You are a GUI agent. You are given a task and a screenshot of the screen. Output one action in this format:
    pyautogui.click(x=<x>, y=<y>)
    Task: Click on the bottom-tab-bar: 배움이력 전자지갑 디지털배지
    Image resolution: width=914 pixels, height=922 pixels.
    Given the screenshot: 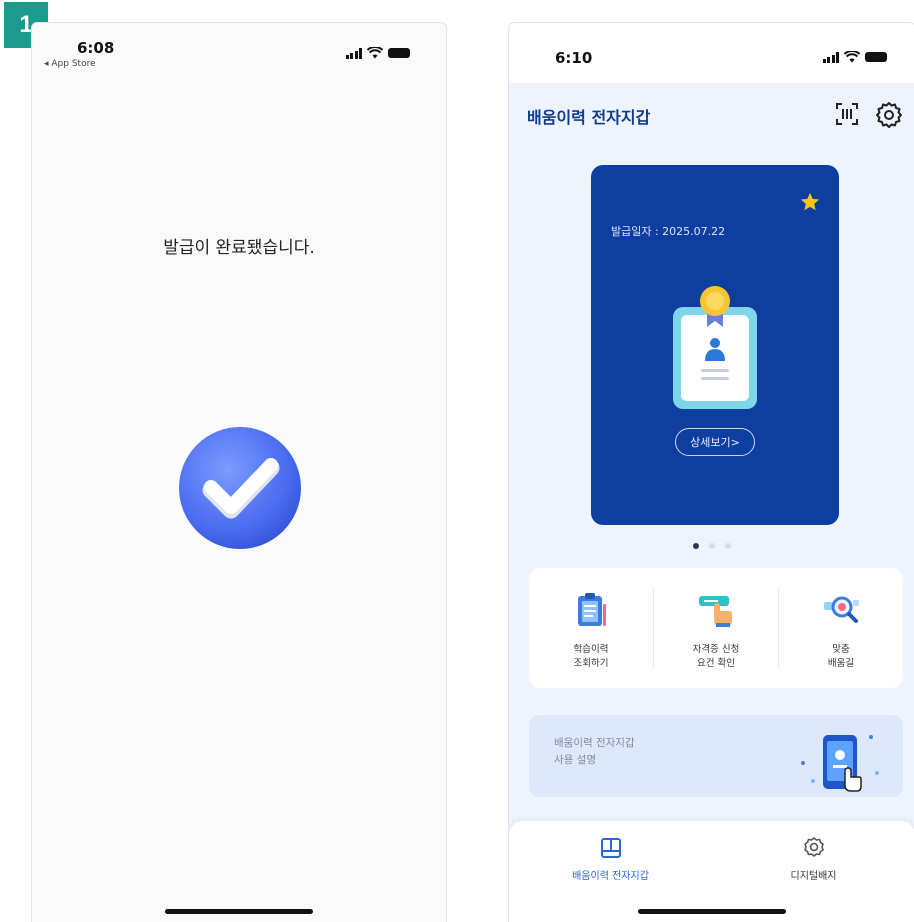 What is the action you would take?
    pyautogui.click(x=711, y=871)
    